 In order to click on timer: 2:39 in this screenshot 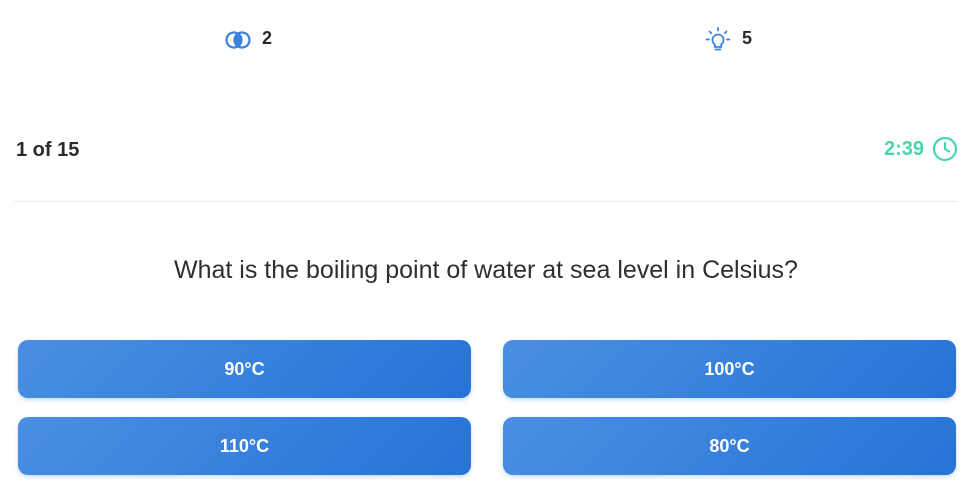, I will do `click(921, 149)`.